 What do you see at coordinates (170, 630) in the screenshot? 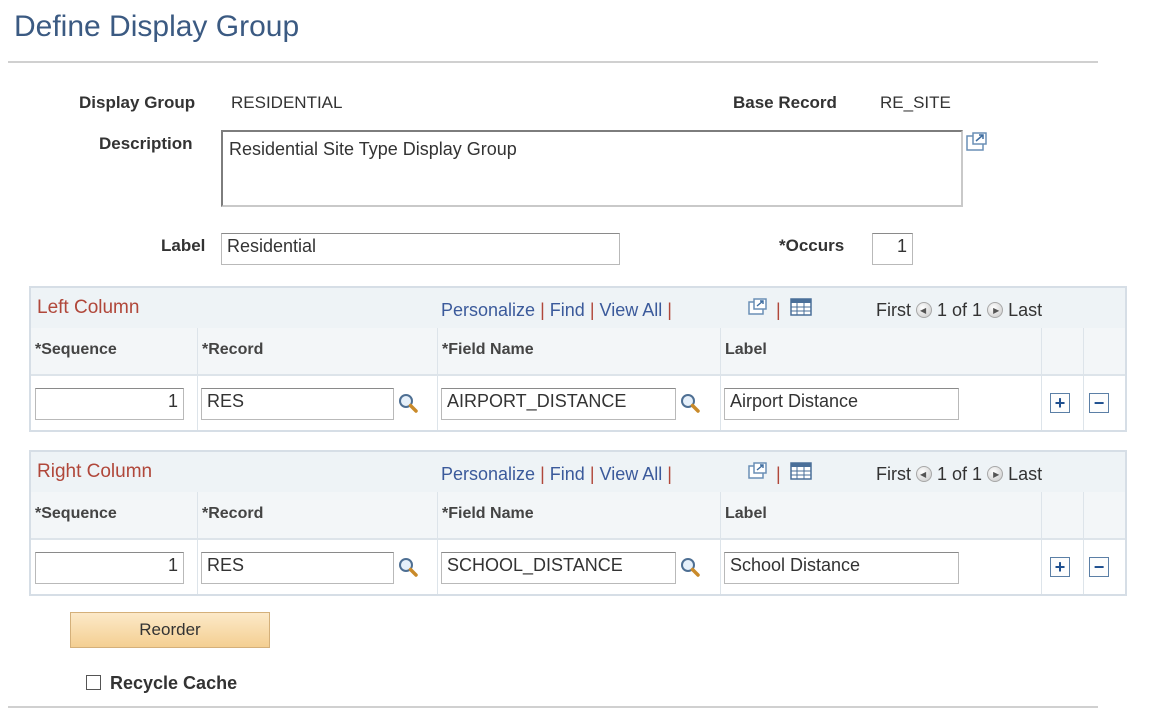
I see `reorder-button: Reorder` at bounding box center [170, 630].